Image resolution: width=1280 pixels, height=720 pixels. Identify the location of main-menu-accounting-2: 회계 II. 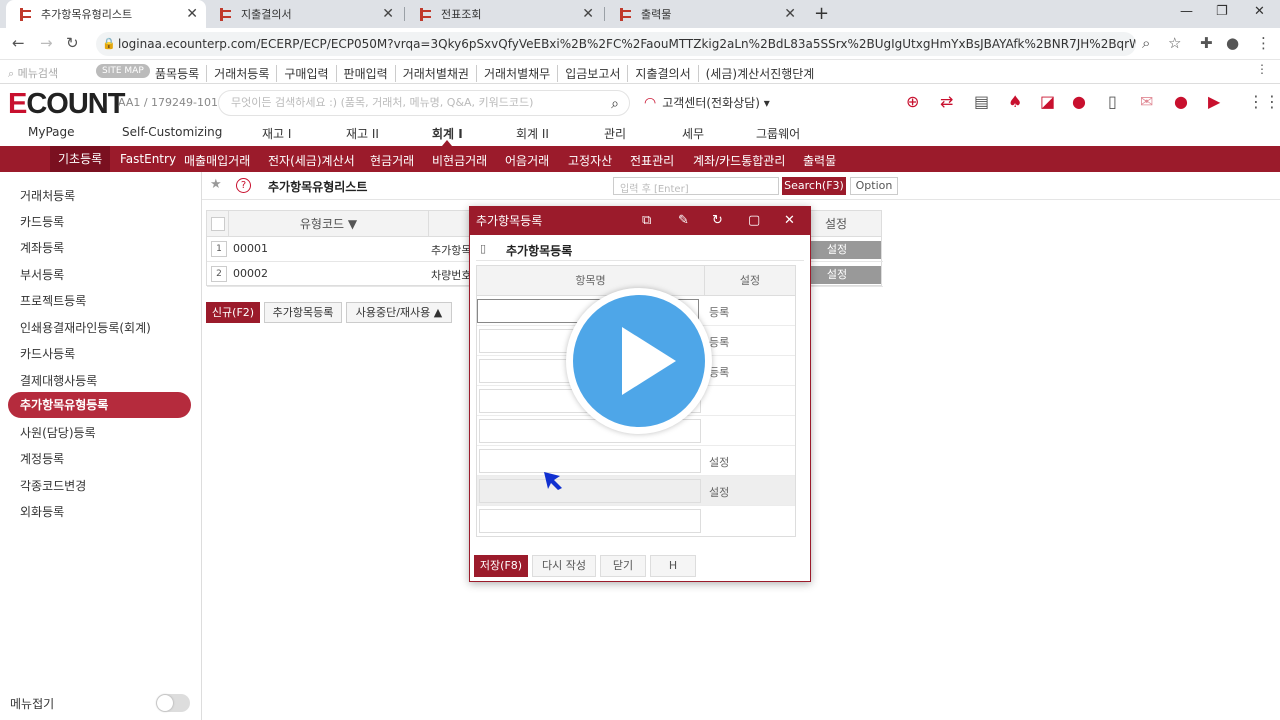
(532, 133).